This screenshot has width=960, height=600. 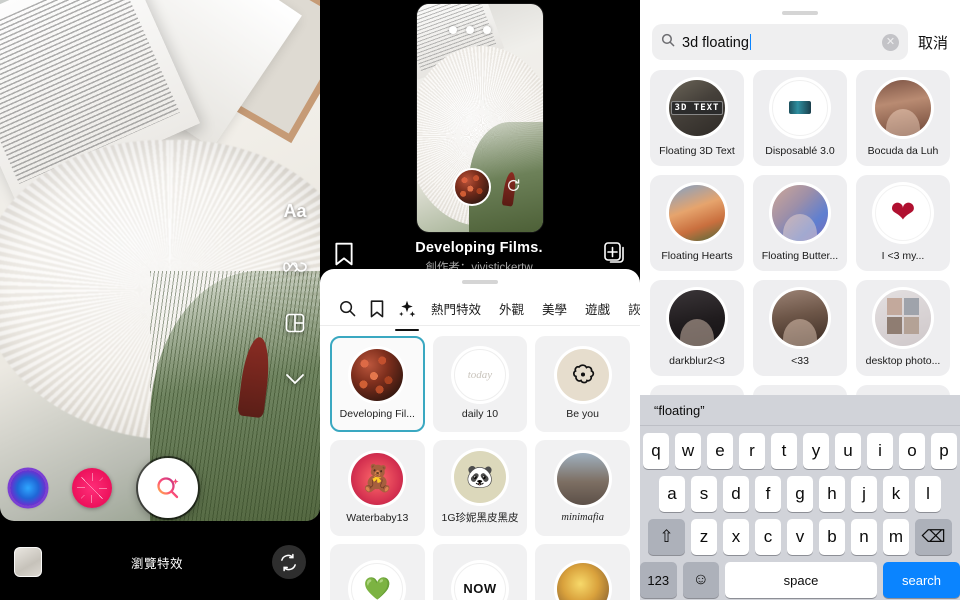 I want to click on tab-effects-icon, so click(x=407, y=313).